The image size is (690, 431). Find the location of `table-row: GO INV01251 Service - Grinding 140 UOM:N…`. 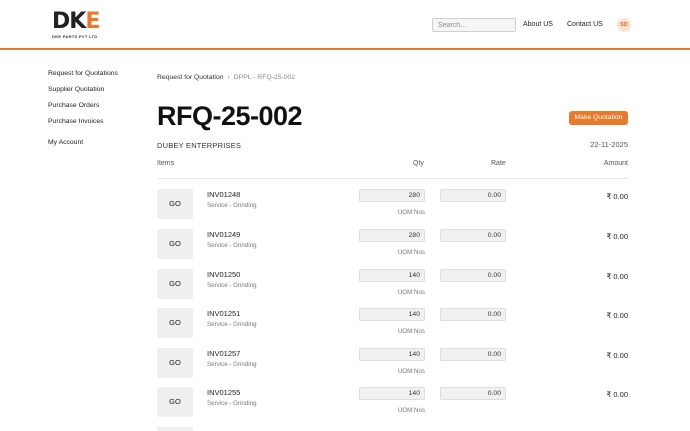

table-row: GO INV01251 Service - Grinding 140 UOM:N… is located at coordinates (392, 328).